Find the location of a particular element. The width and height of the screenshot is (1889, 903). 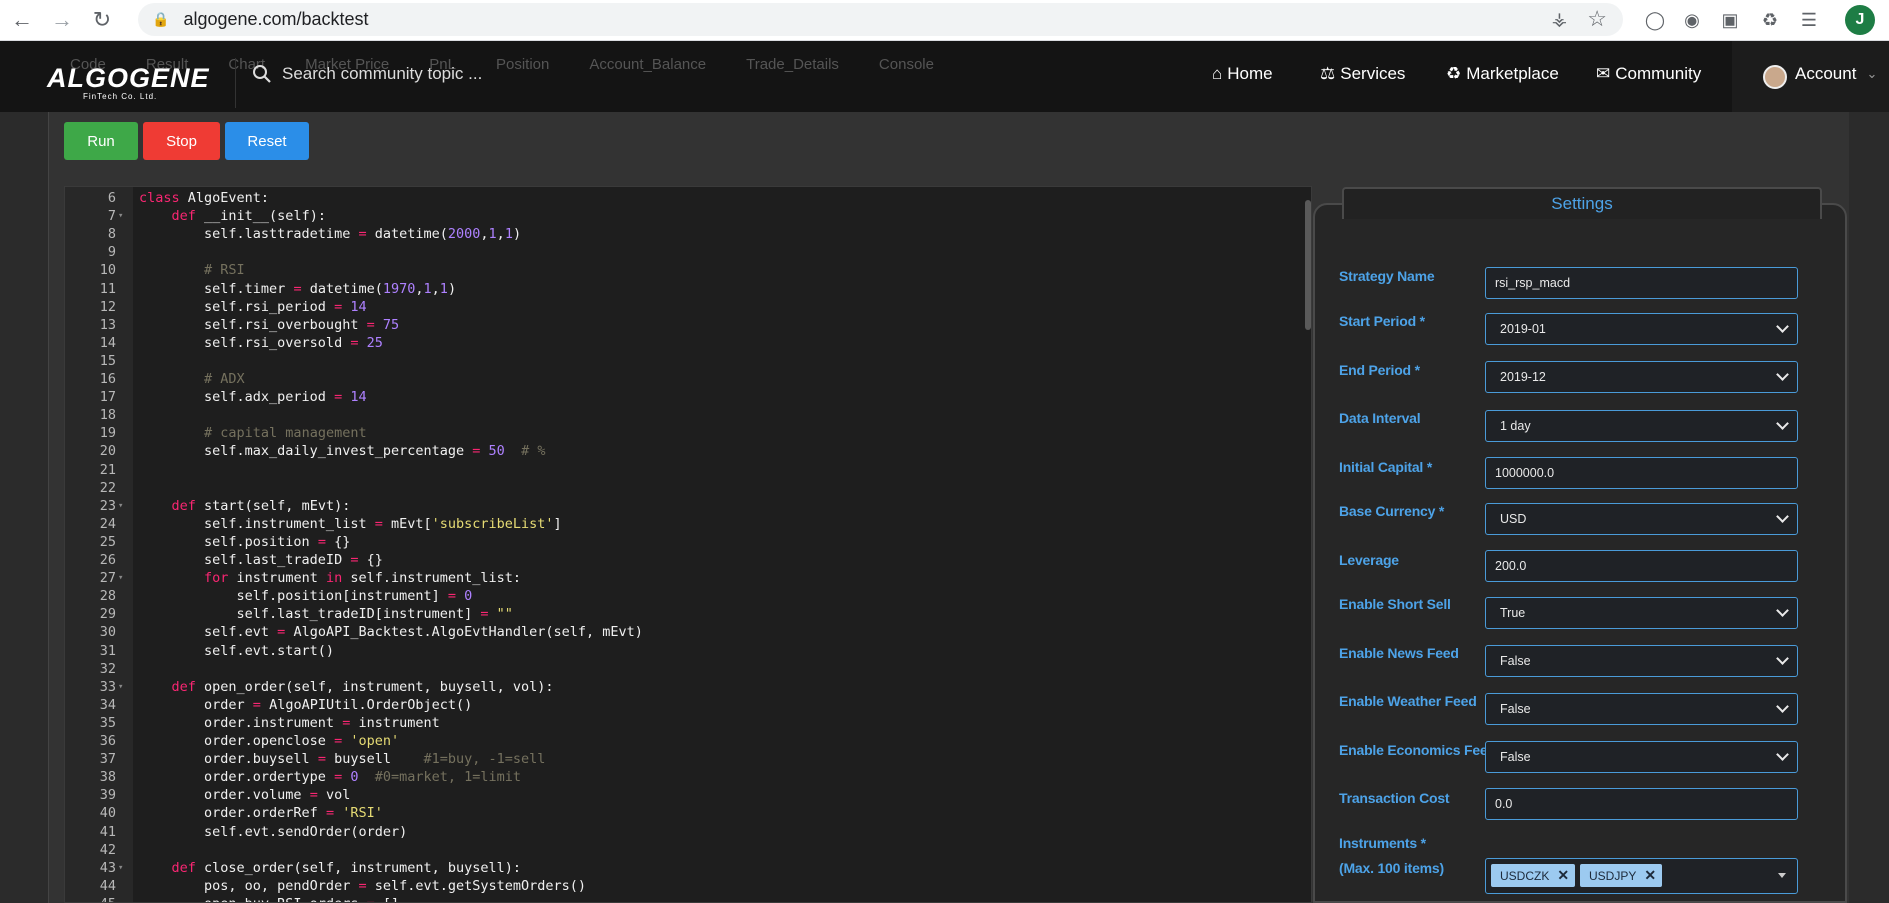

k-extension-icon: ▣ is located at coordinates (1730, 20).